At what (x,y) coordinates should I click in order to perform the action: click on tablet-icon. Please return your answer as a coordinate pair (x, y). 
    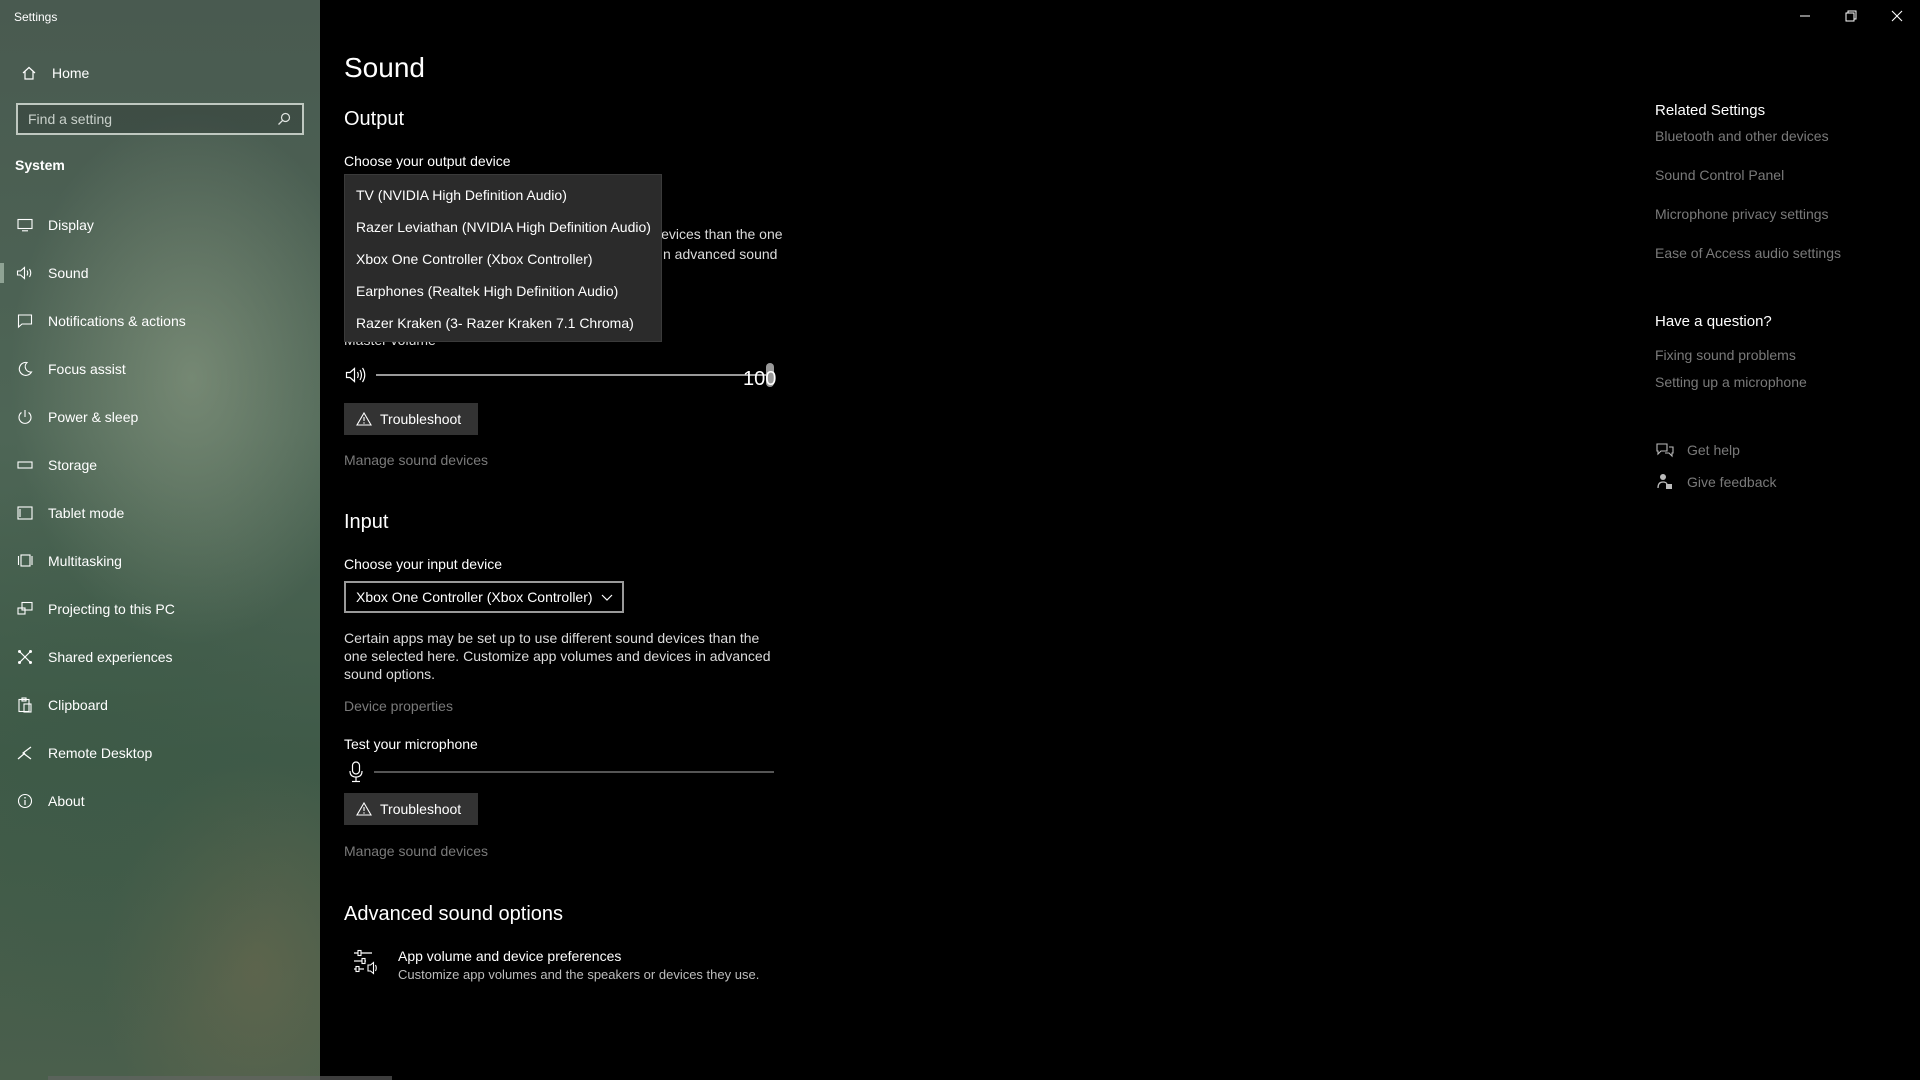
    Looking at the image, I should click on (25, 513).